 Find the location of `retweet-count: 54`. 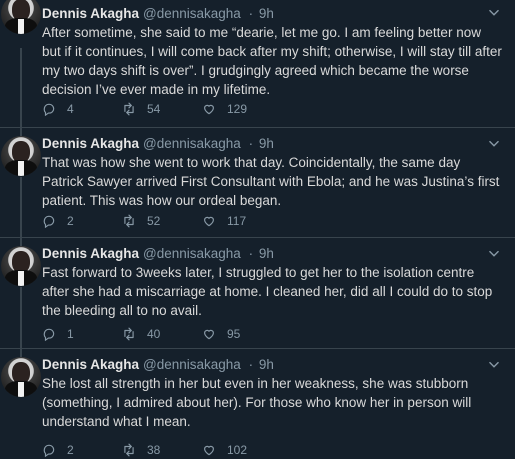

retweet-count: 54 is located at coordinates (154, 109).